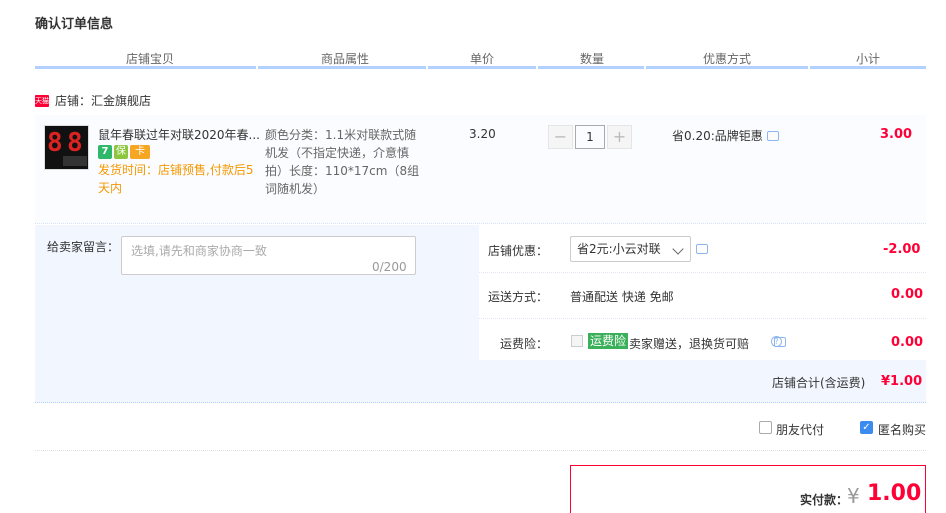 The image size is (946, 513). What do you see at coordinates (74, 24) in the screenshot?
I see `page-title: 确认订单信息` at bounding box center [74, 24].